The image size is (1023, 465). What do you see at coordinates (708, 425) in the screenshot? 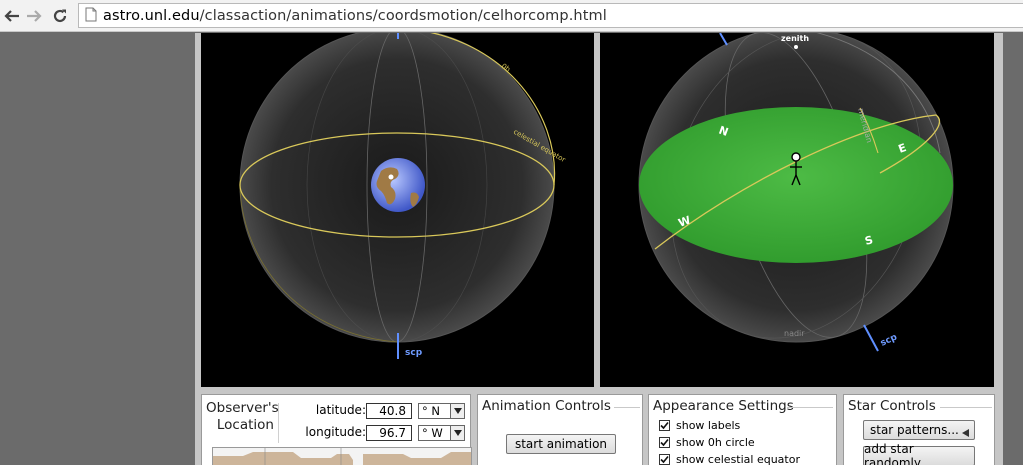
I see `show-labels-label: show labels` at bounding box center [708, 425].